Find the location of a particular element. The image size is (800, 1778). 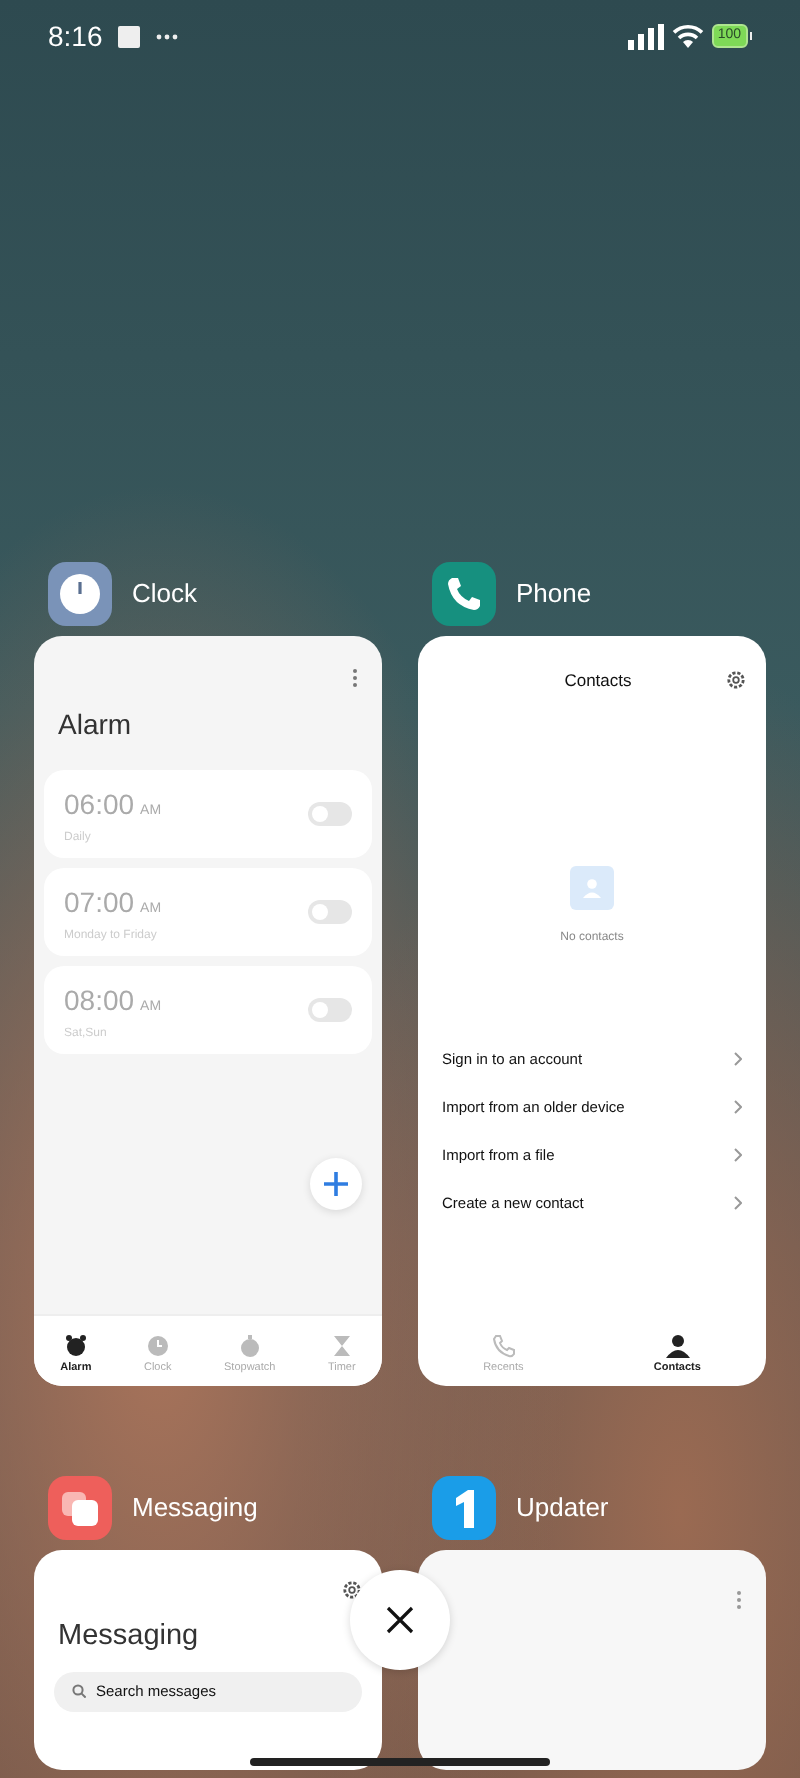

alarm-time: 06:00 is located at coordinates (99, 803).